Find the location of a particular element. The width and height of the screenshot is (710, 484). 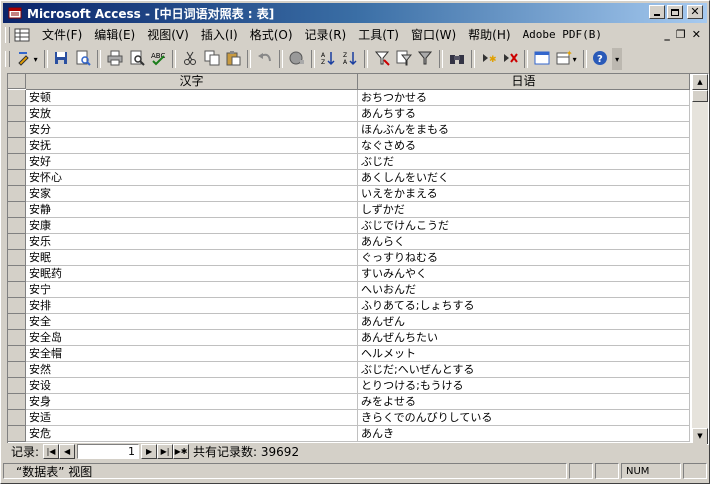

spelling-button: ABC is located at coordinates (158, 59).